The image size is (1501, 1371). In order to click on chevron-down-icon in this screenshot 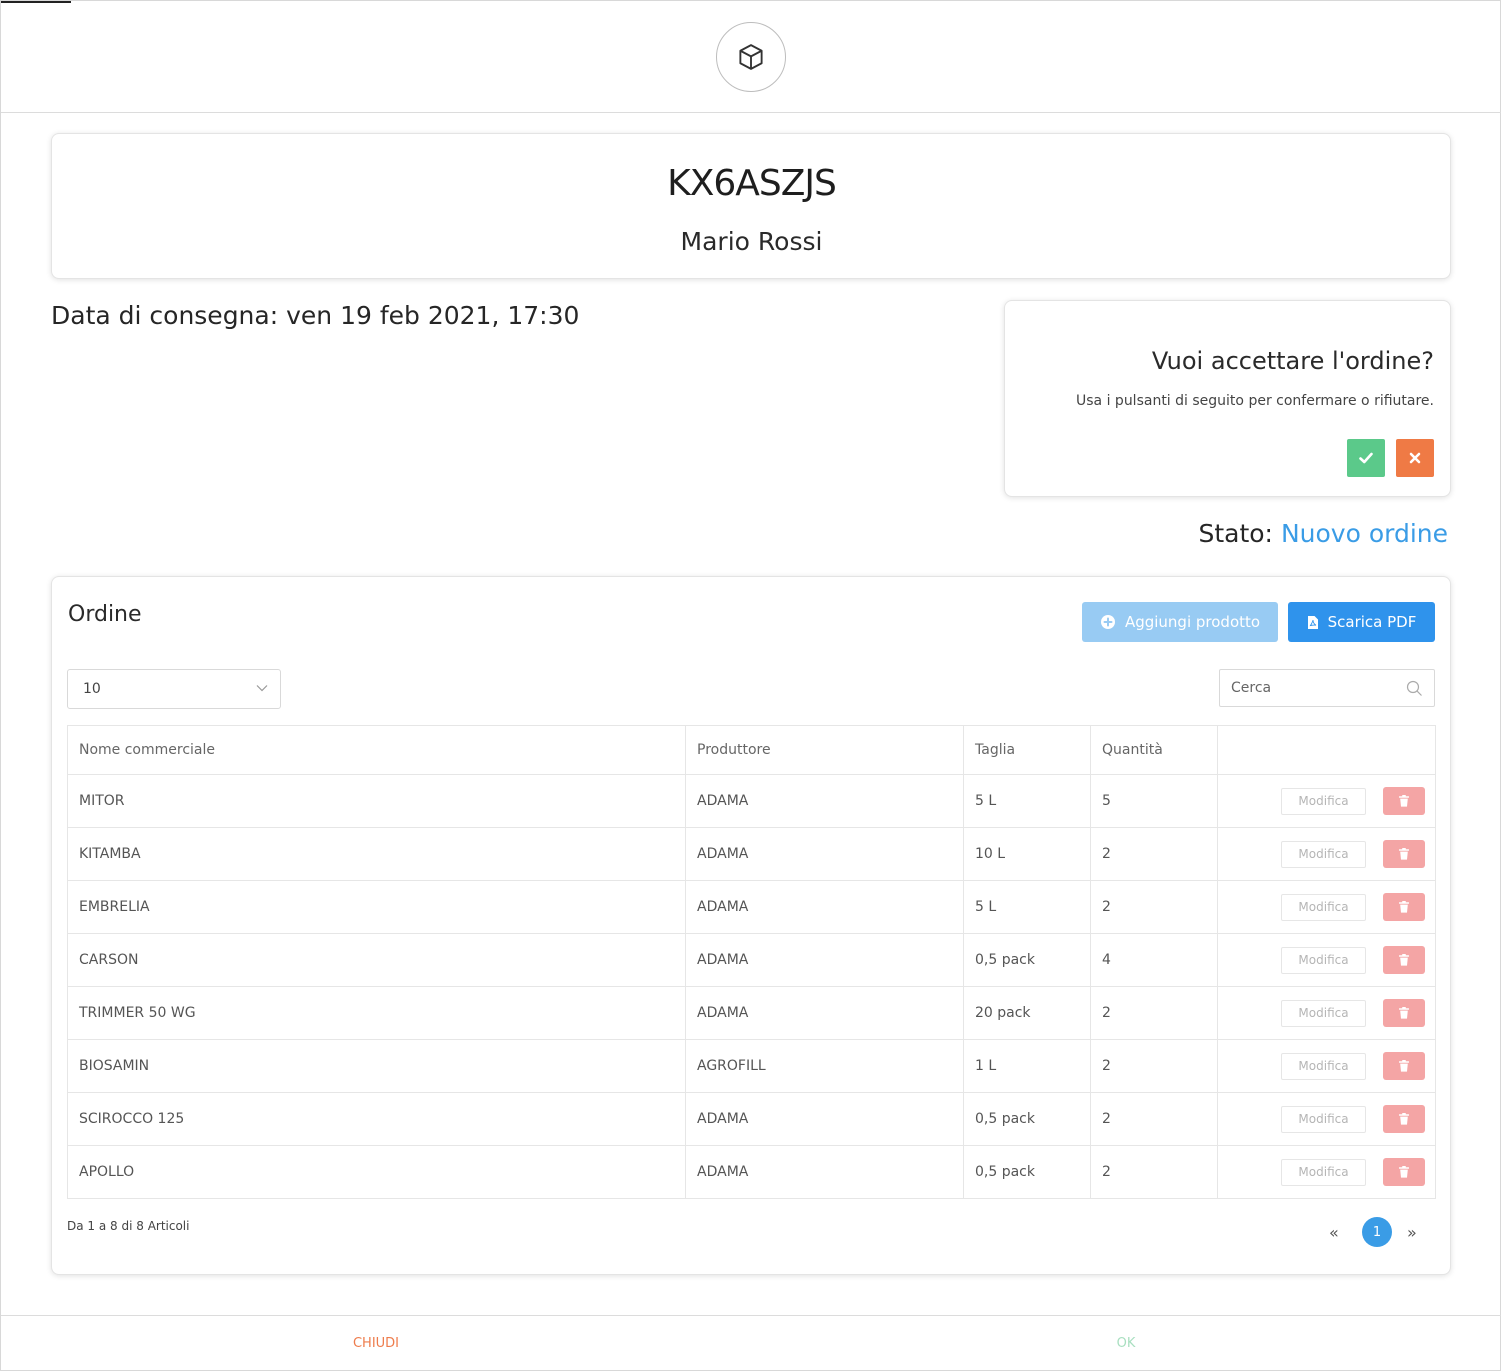, I will do `click(262, 688)`.